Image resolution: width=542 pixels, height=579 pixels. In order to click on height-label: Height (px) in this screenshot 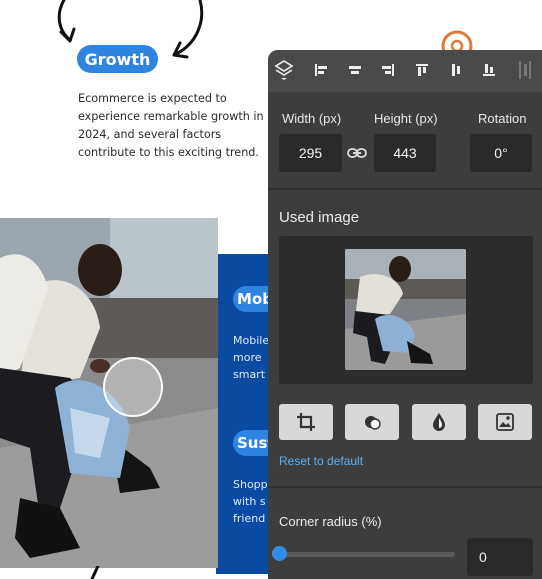, I will do `click(406, 118)`.